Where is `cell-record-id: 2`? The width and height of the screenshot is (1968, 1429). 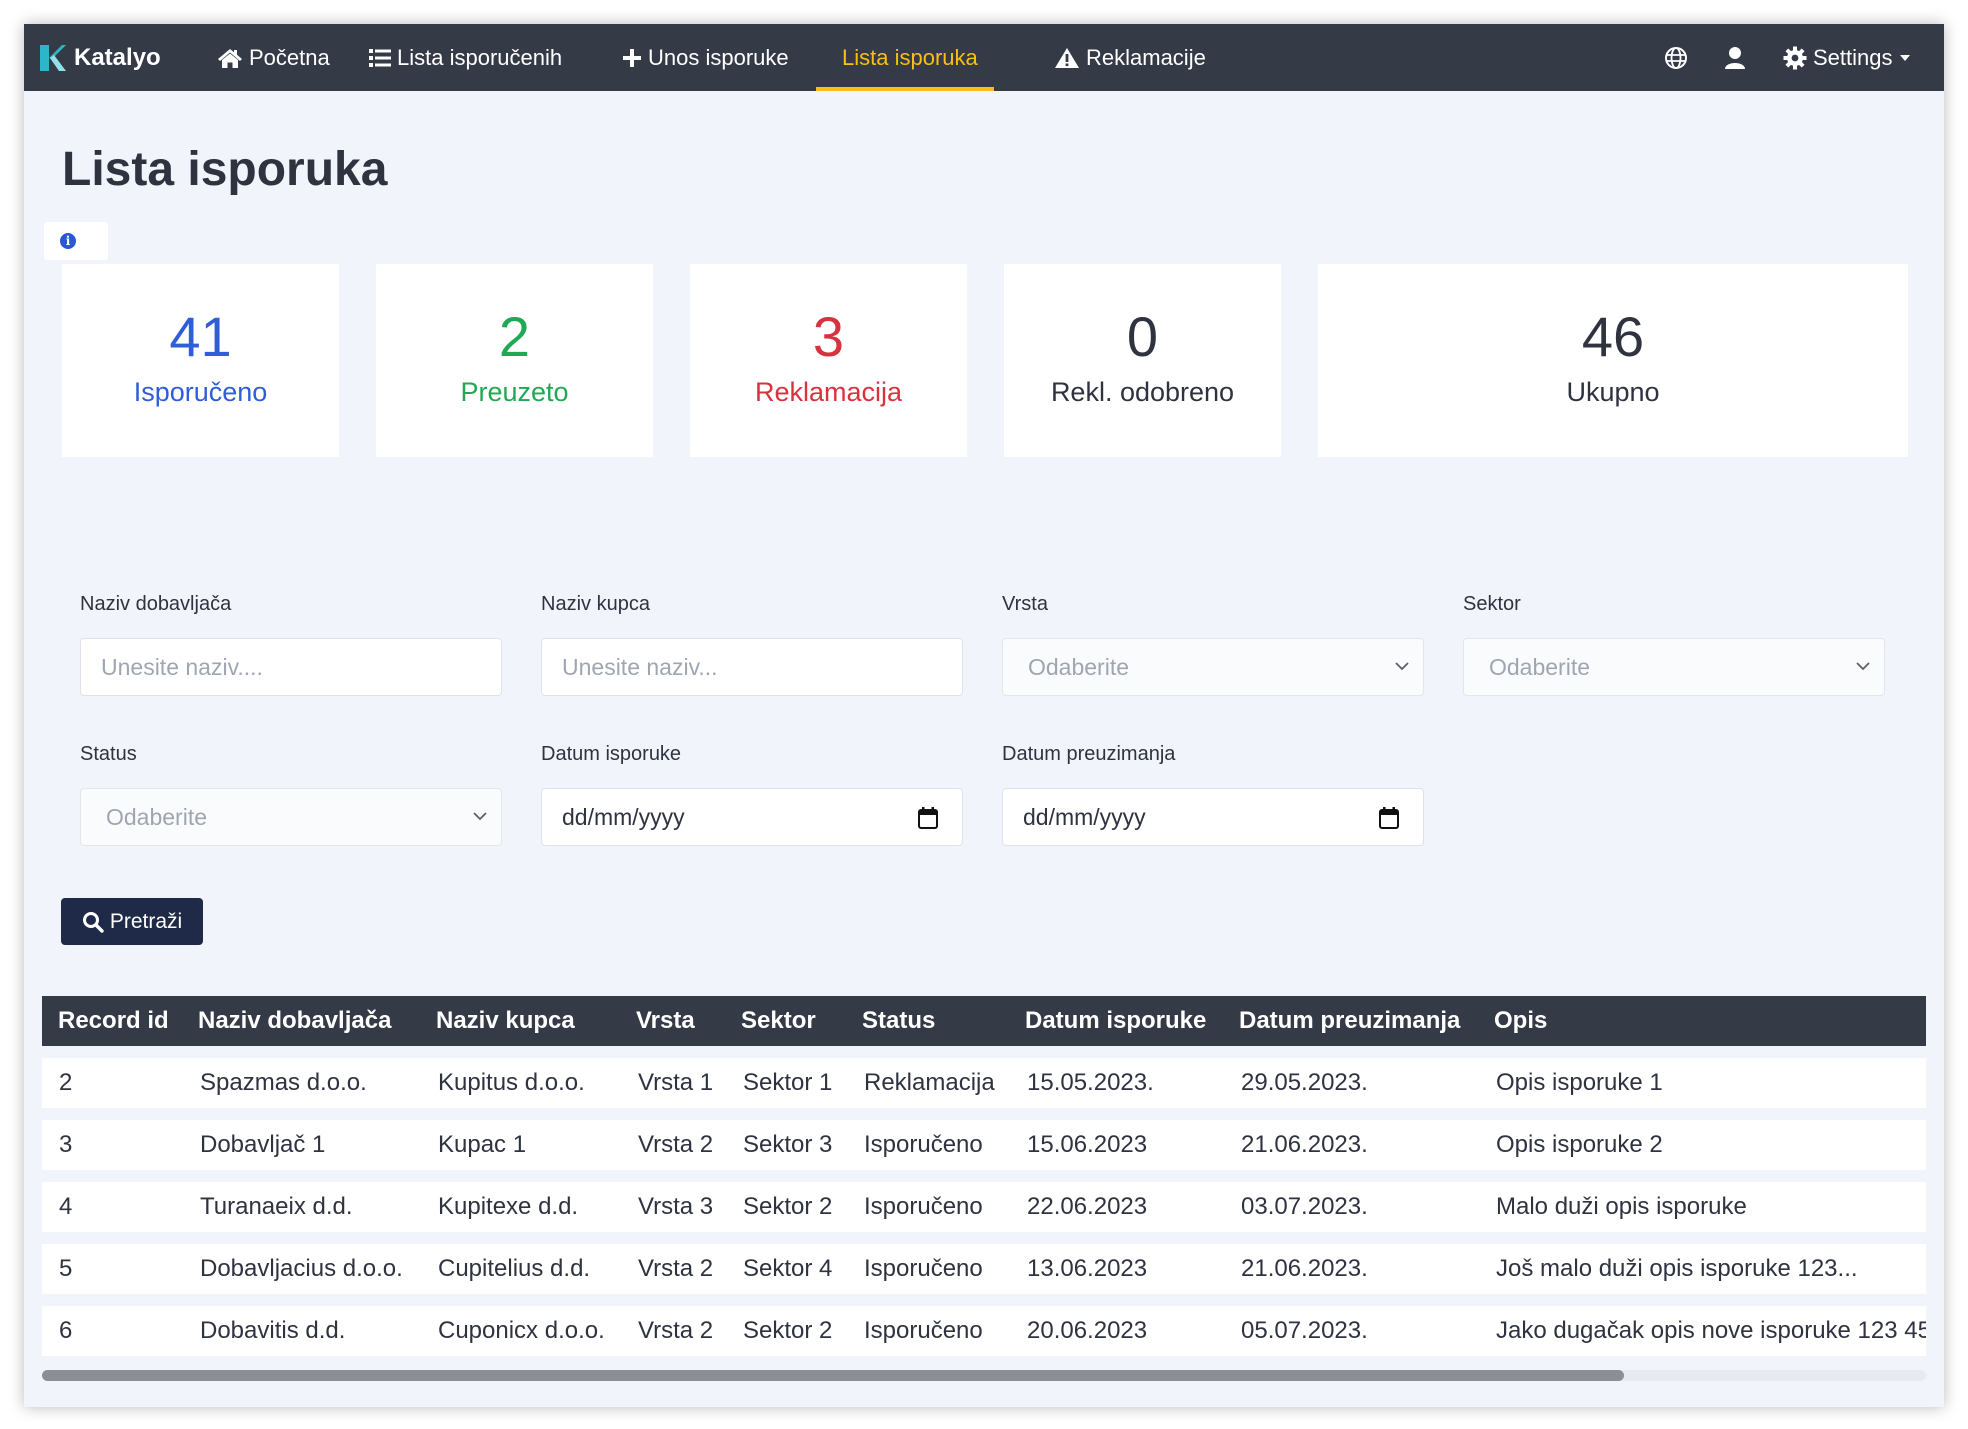
cell-record-id: 2 is located at coordinates (66, 1082).